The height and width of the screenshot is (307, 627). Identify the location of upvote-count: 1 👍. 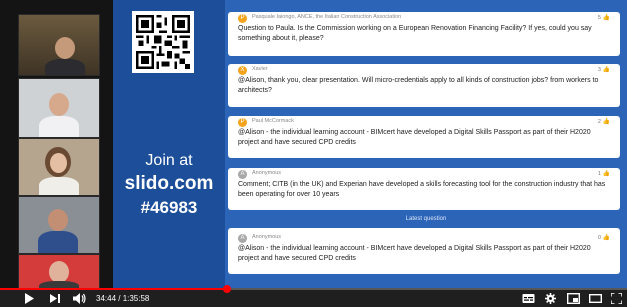
(603, 174).